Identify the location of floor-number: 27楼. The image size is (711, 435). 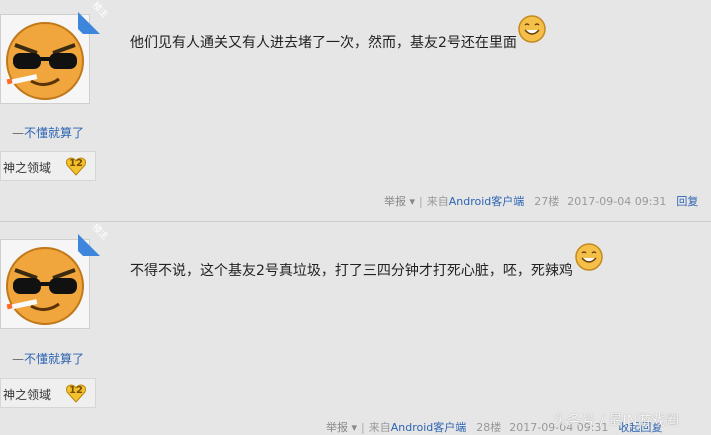
(547, 201).